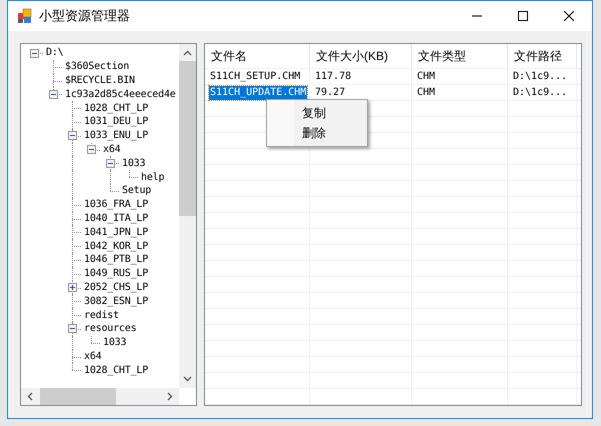 This screenshot has height=426, width=601. I want to click on table-cell: 117.78, so click(333, 77).